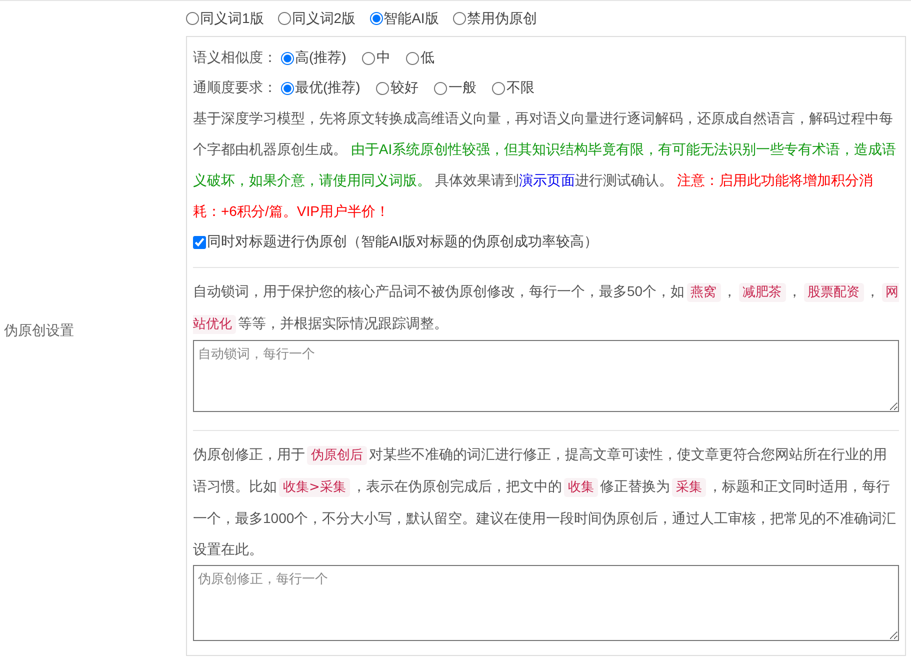 The width and height of the screenshot is (911, 658). What do you see at coordinates (455, 88) in the screenshot?
I see `setting-option: 一般` at bounding box center [455, 88].